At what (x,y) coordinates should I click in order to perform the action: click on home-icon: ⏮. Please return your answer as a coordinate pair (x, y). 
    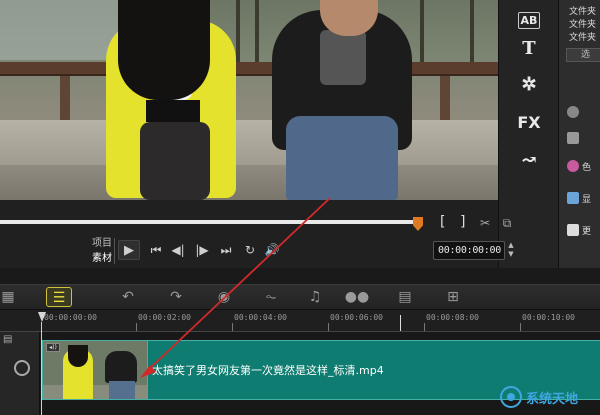
    Looking at the image, I should click on (156, 250).